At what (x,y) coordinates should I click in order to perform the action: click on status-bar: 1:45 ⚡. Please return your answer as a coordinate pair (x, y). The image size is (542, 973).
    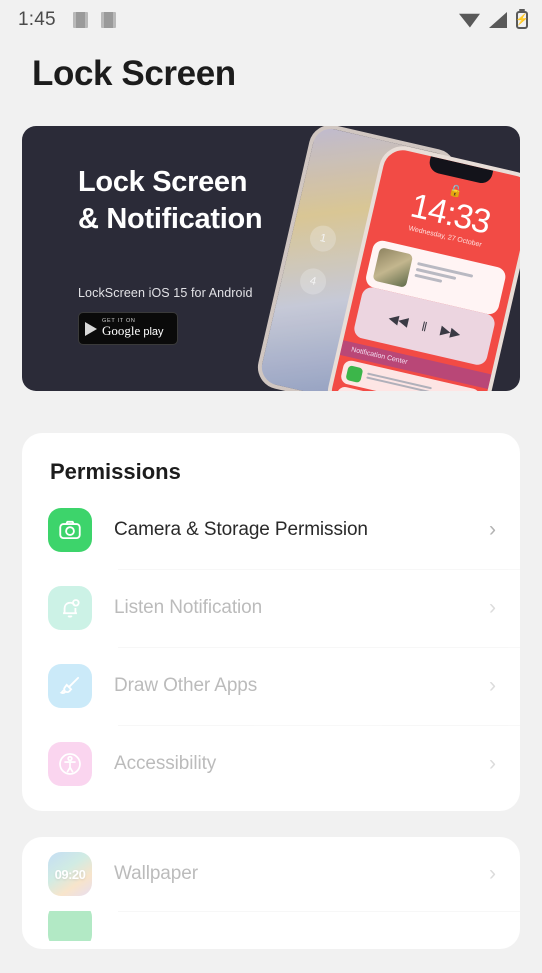
    Looking at the image, I should click on (271, 20).